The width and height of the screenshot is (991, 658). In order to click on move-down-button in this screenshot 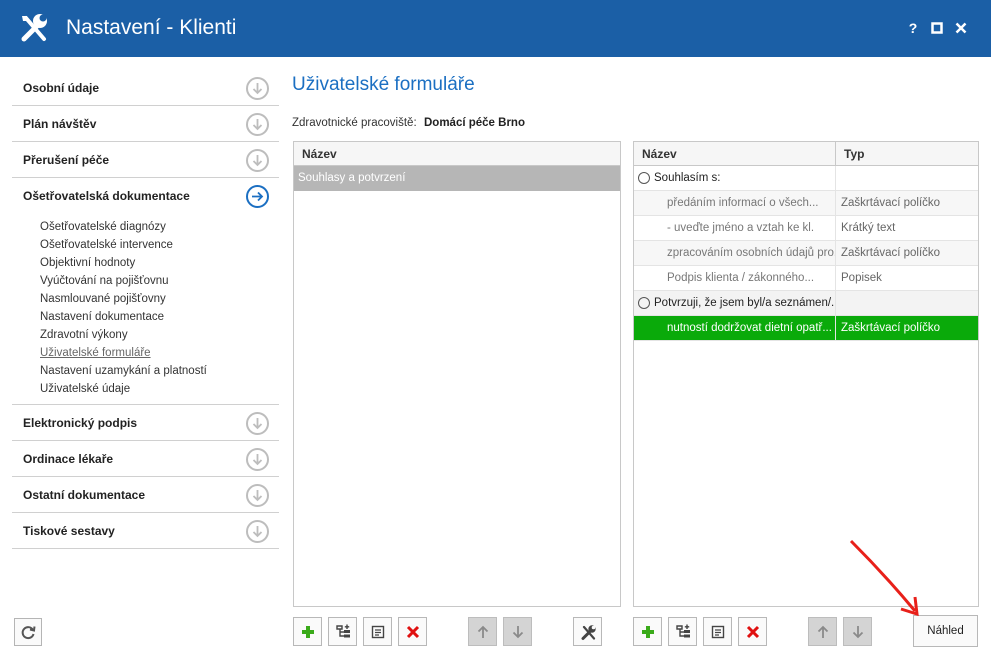, I will do `click(517, 631)`.